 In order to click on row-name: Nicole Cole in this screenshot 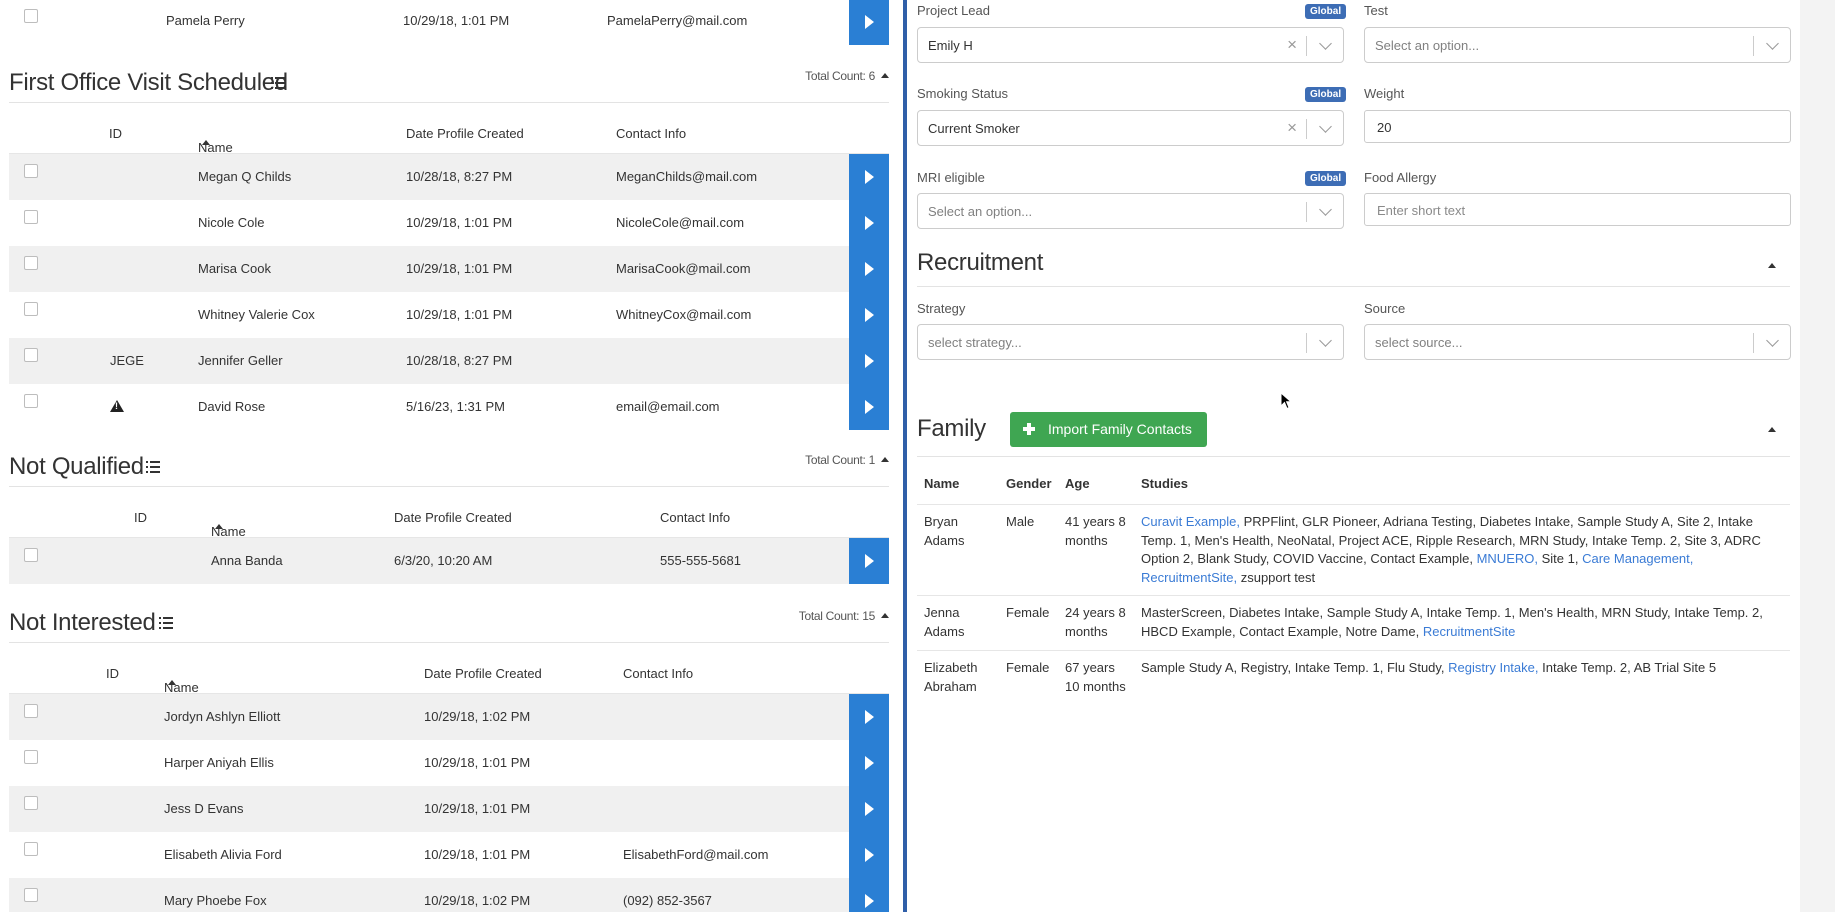, I will do `click(231, 222)`.